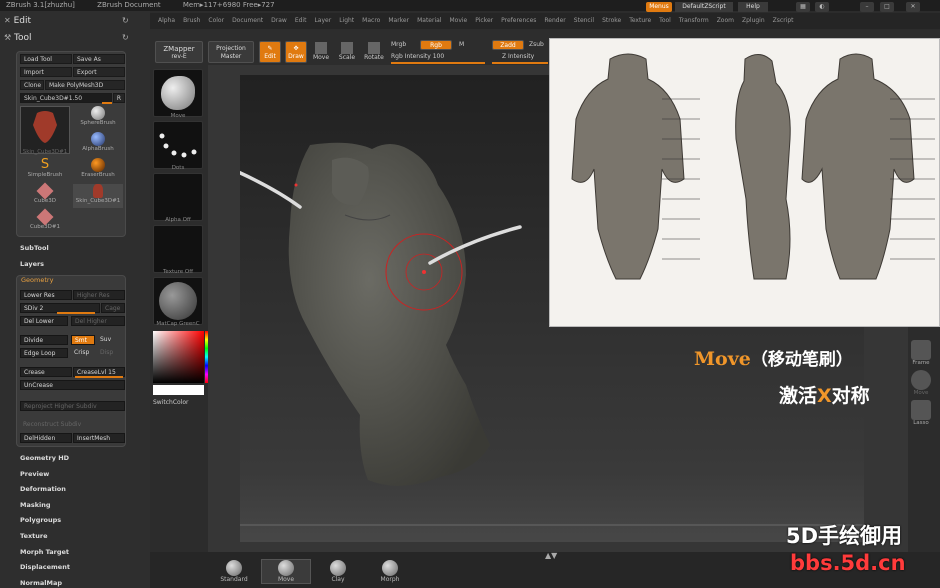 This screenshot has height=588, width=940. I want to click on save-as-button: Save As, so click(99, 59).